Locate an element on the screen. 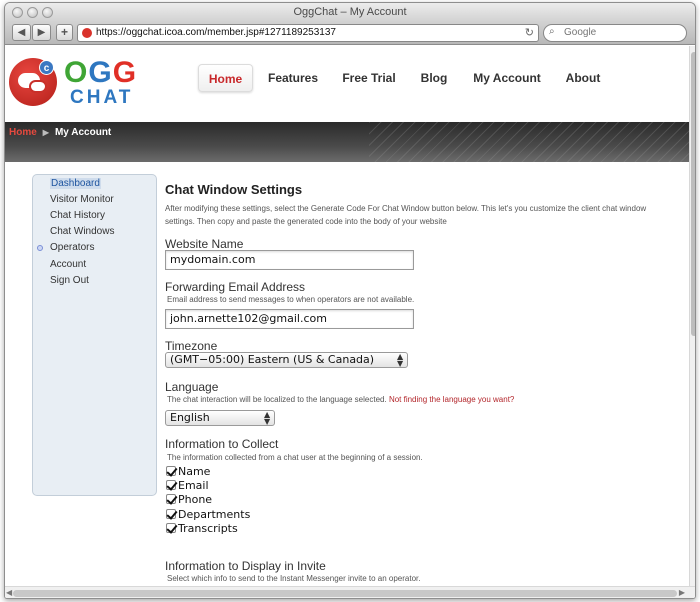  language-value: English is located at coordinates (190, 417).